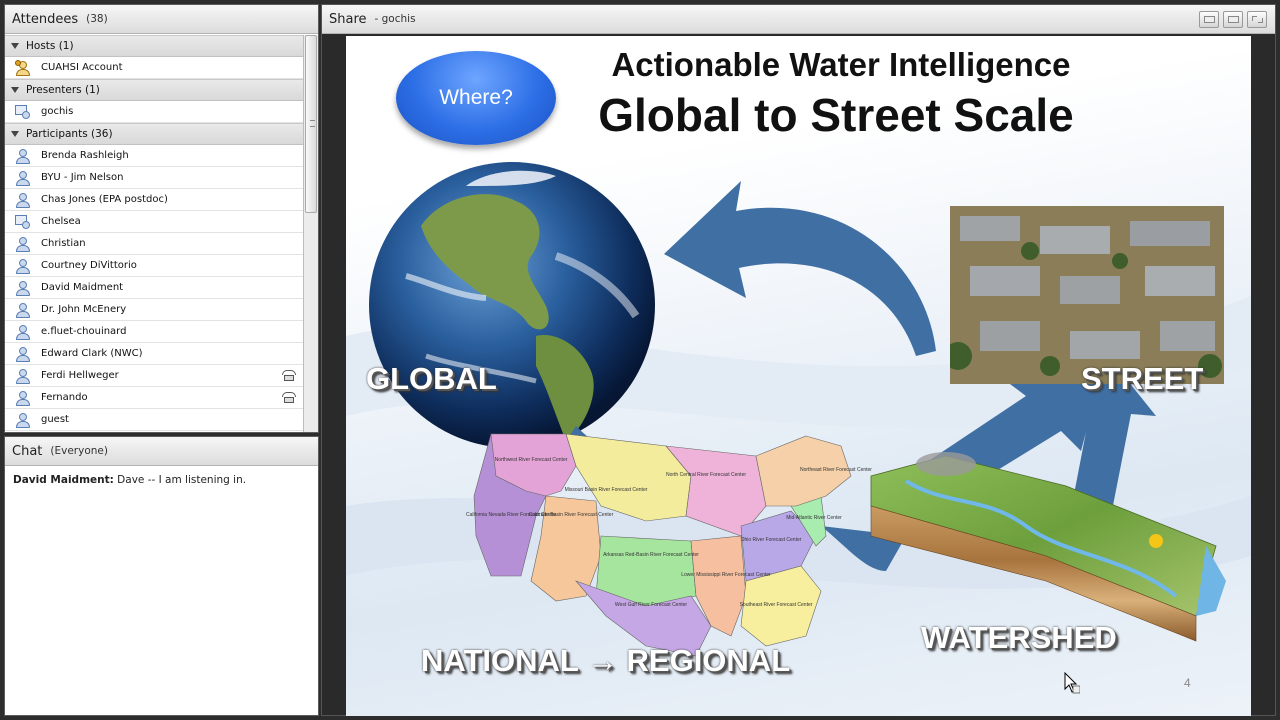 This screenshot has height=720, width=1280. Describe the element at coordinates (161, 451) in the screenshot. I see `chat-header: Chat (Everyone)` at that location.